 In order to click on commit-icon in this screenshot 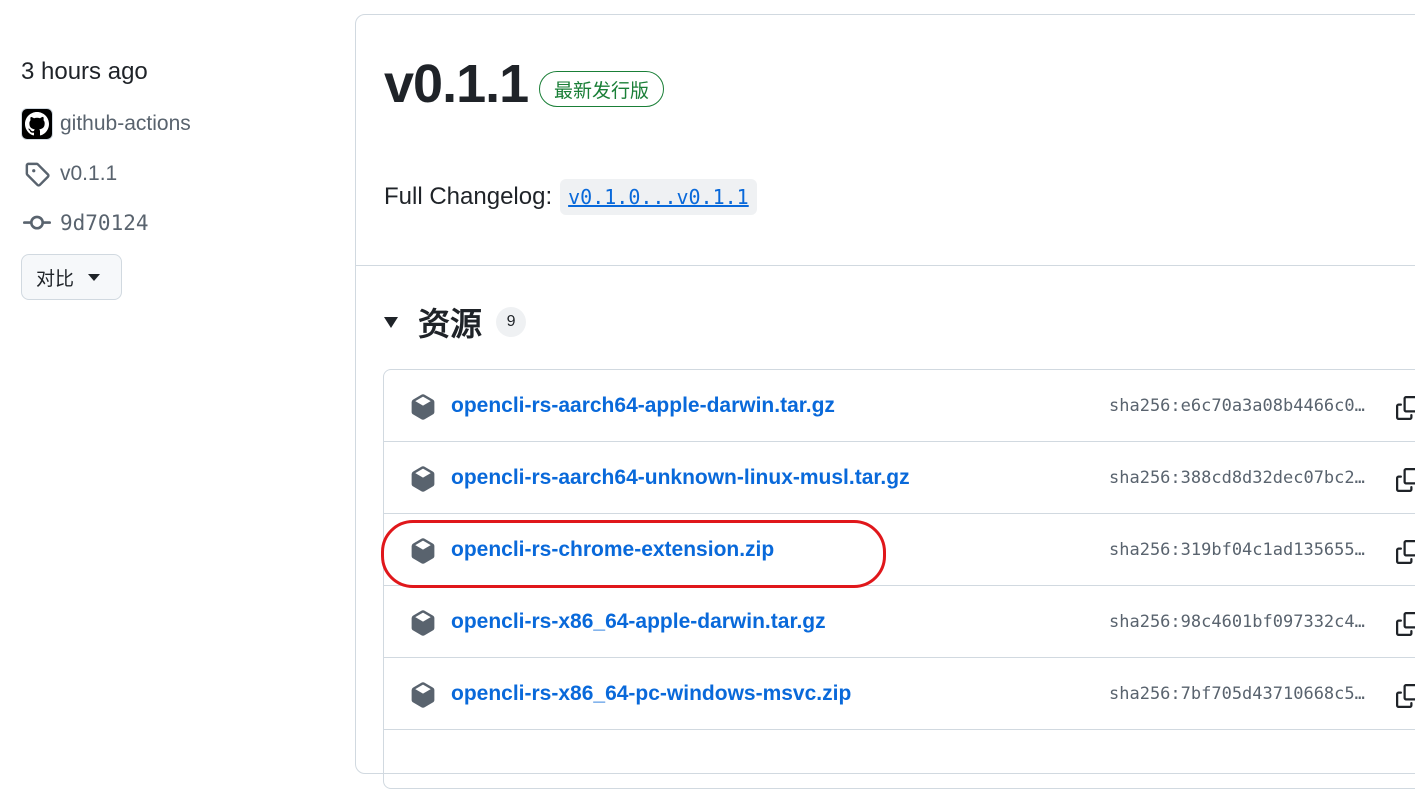, I will do `click(37, 223)`.